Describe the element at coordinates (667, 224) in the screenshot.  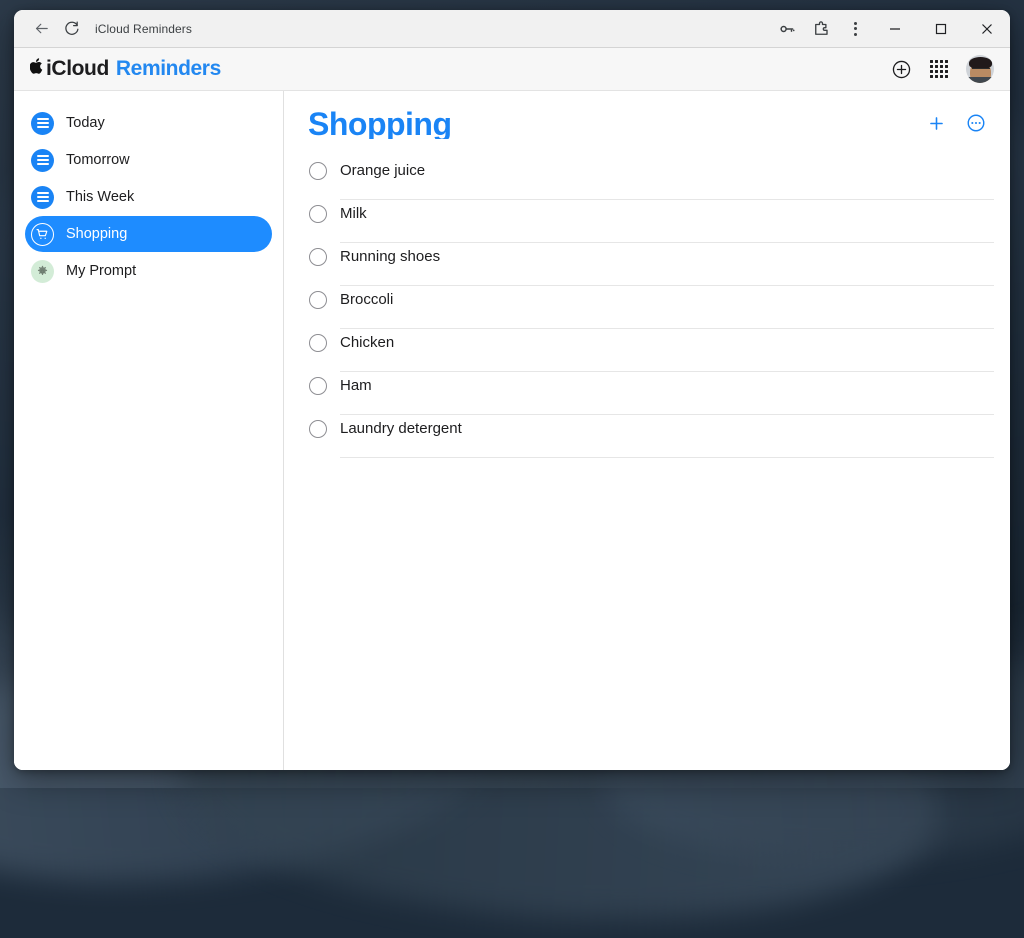
I see `reminder-title: Milk` at that location.